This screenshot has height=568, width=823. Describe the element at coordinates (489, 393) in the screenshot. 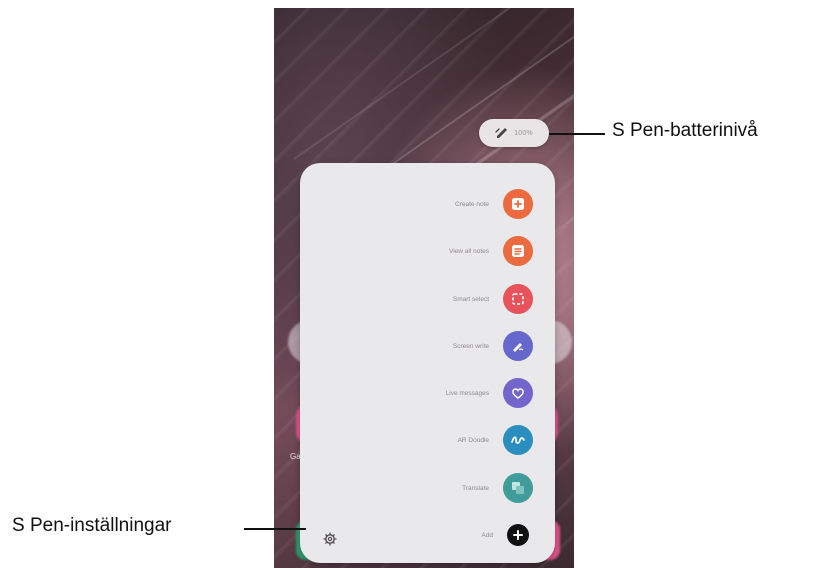

I see `menu-item-live-messages: Live messages` at that location.